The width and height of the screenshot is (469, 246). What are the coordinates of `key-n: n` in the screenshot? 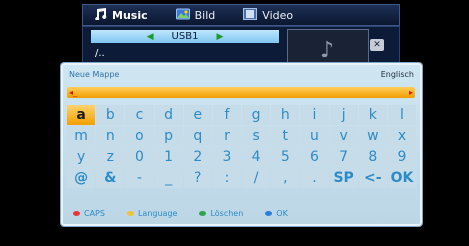 It's located at (110, 136).